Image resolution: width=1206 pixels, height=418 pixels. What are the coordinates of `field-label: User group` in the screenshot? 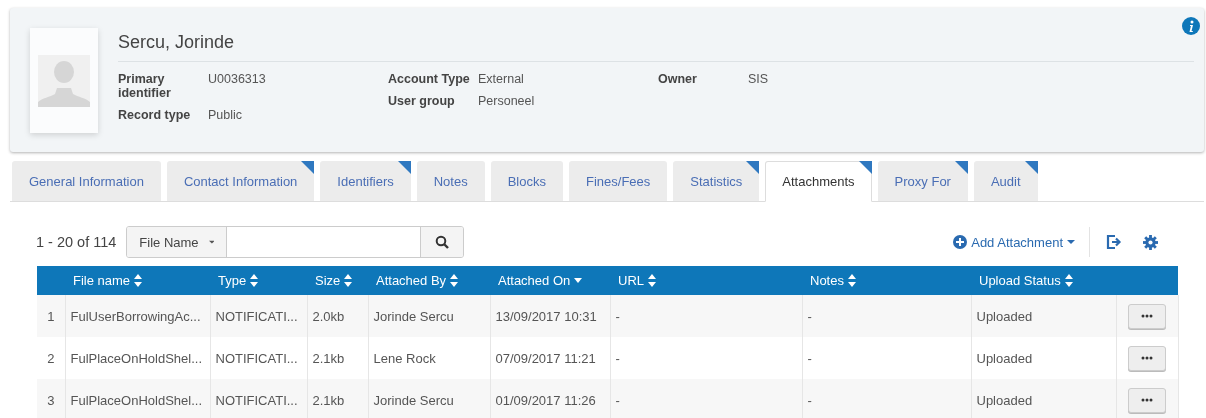 It's located at (422, 101).